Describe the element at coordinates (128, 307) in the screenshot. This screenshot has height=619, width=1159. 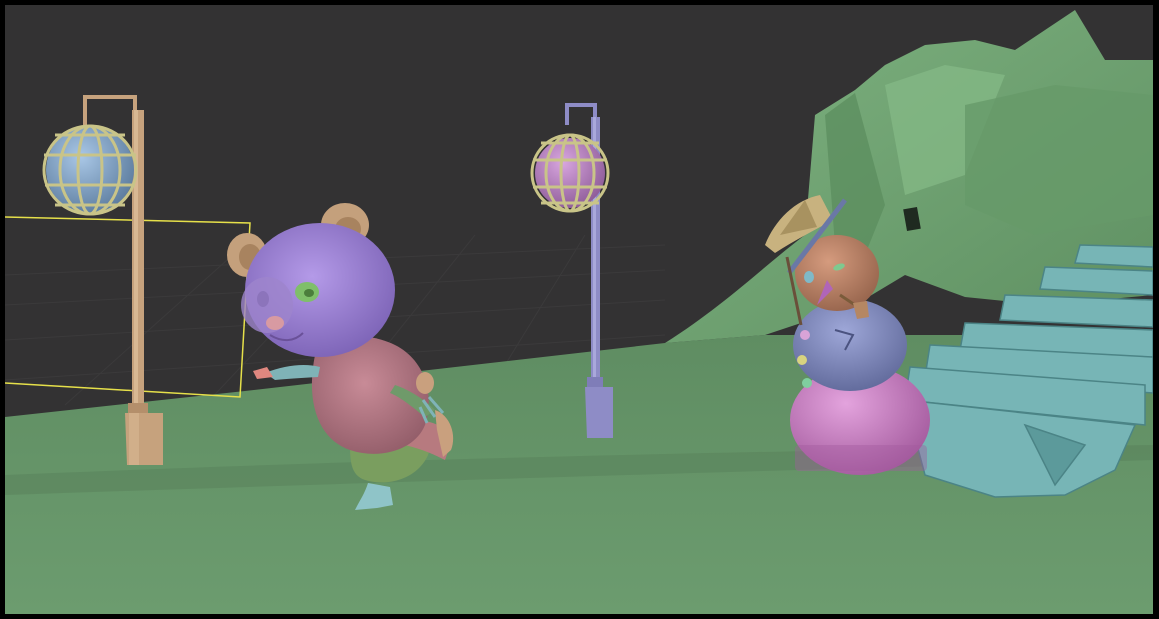
I see `selection-outline` at that location.